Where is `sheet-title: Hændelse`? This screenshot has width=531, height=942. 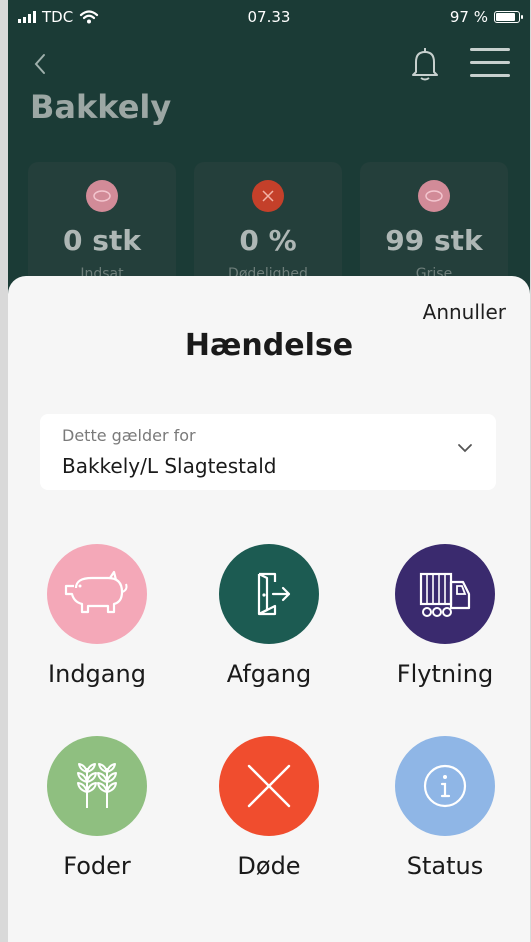
sheet-title: Hændelse is located at coordinates (269, 345).